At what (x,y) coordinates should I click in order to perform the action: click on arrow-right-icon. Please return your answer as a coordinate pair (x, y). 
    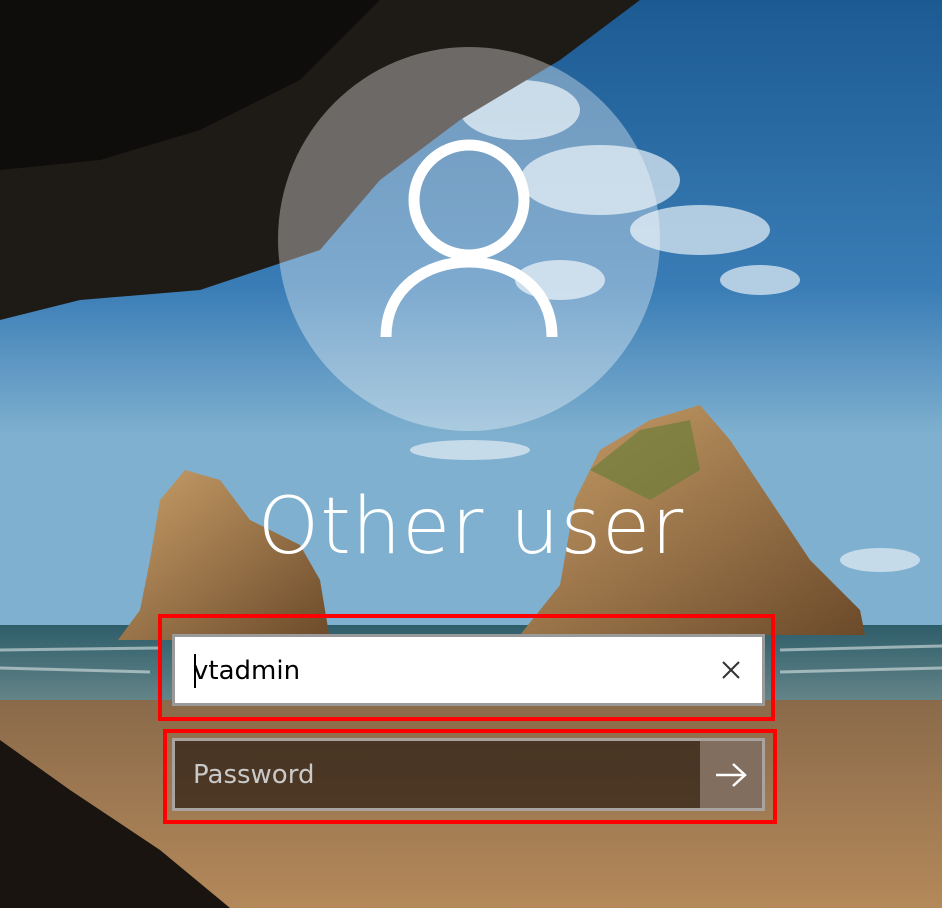
    Looking at the image, I should click on (731, 774).